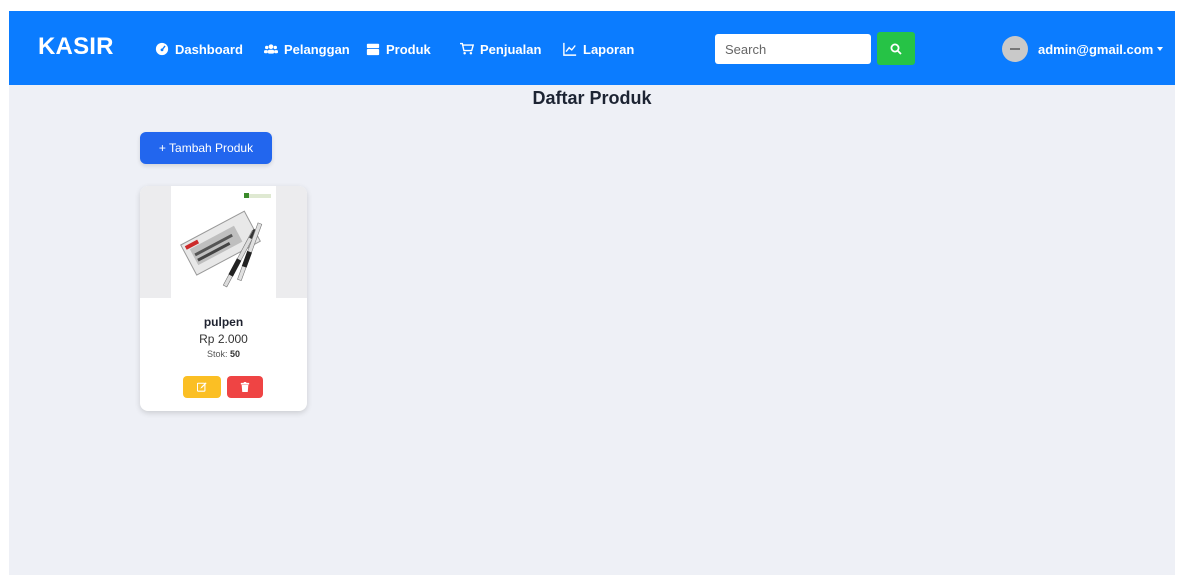 This screenshot has width=1181, height=575. I want to click on nav-item-dashboard: Dashboard, so click(199, 49).